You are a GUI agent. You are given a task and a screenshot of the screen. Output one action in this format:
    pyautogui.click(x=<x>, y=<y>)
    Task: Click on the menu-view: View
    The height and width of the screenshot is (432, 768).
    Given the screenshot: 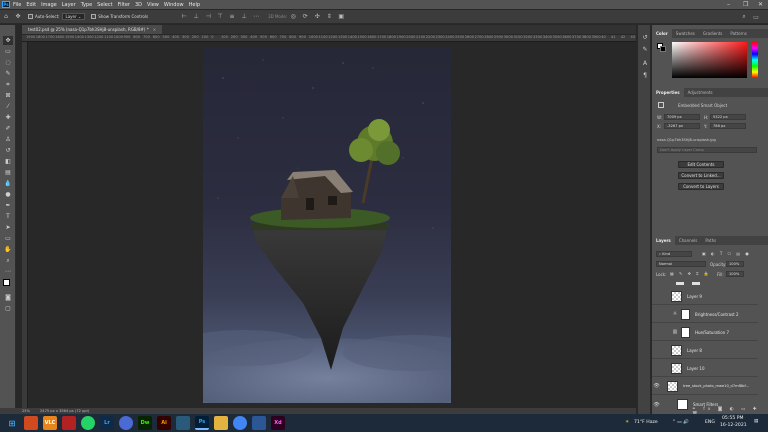 What is the action you would take?
    pyautogui.click(x=153, y=5)
    